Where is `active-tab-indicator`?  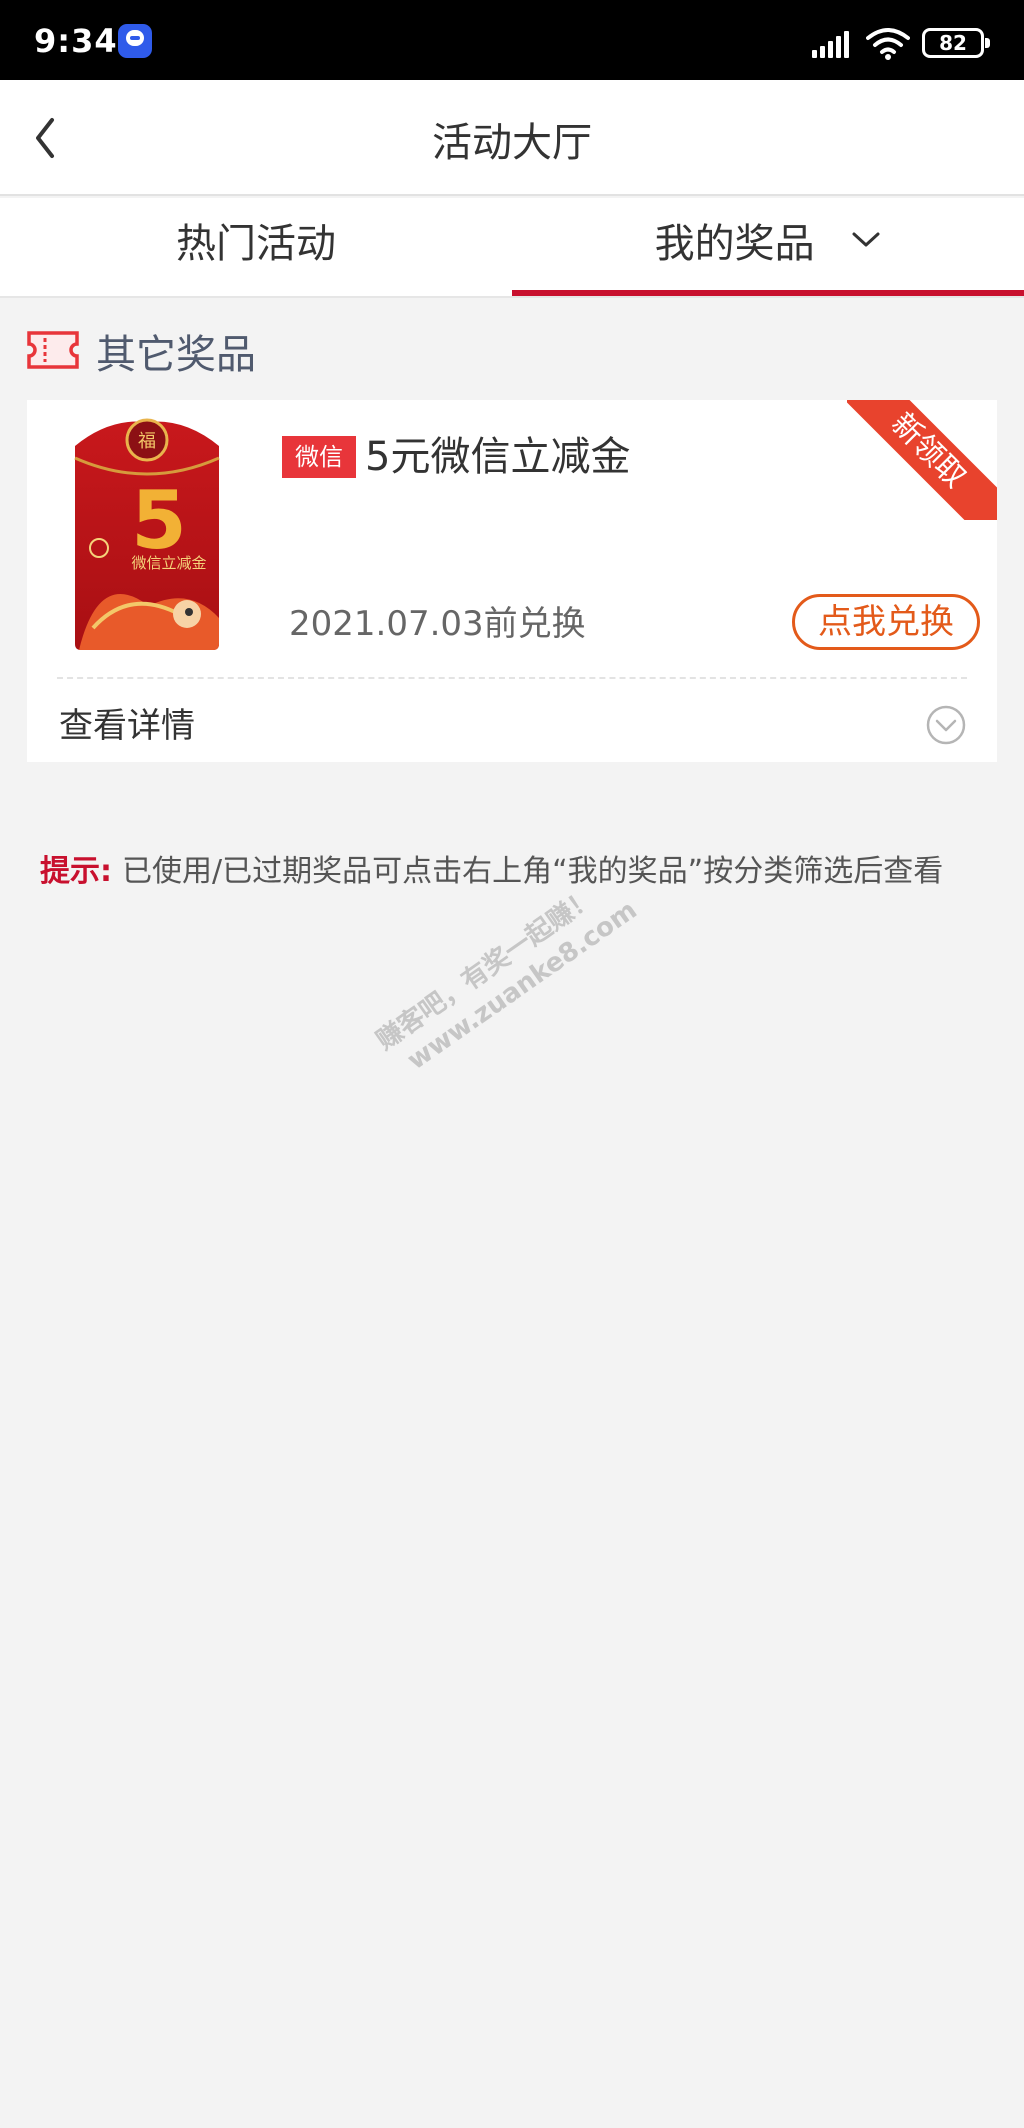
active-tab-indicator is located at coordinates (768, 293).